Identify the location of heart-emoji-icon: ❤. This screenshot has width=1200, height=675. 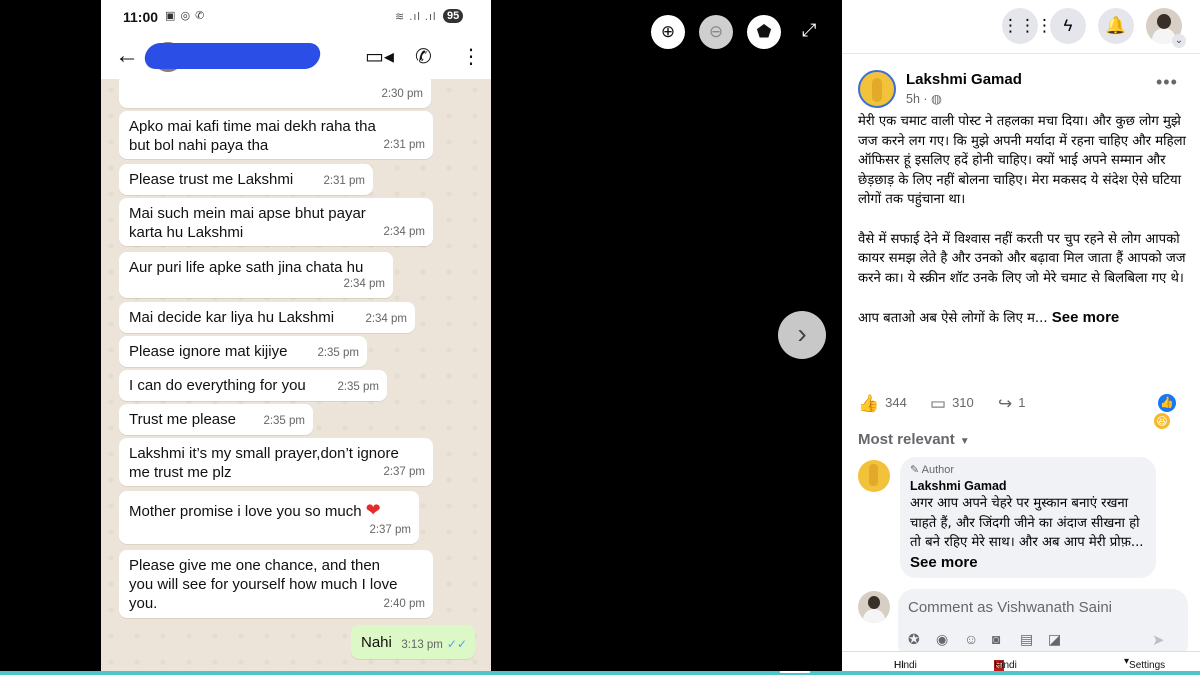
(373, 510).